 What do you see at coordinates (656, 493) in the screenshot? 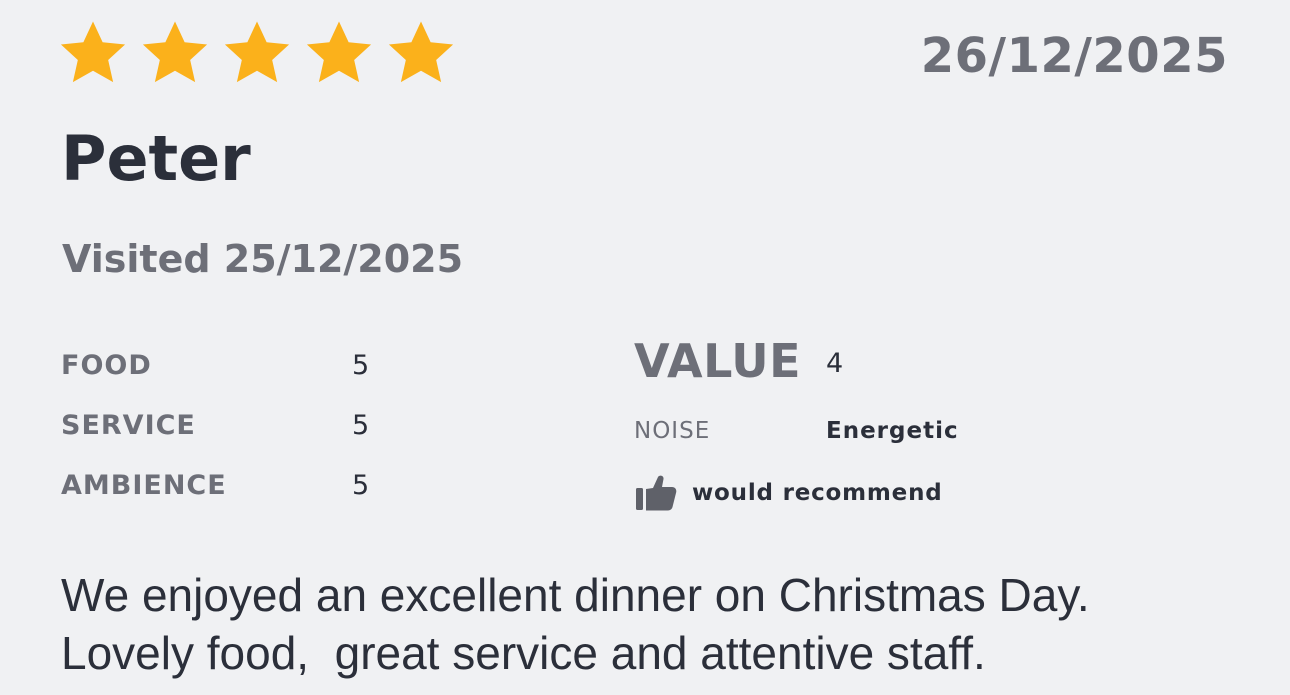
I see `thumbs-up-icon` at bounding box center [656, 493].